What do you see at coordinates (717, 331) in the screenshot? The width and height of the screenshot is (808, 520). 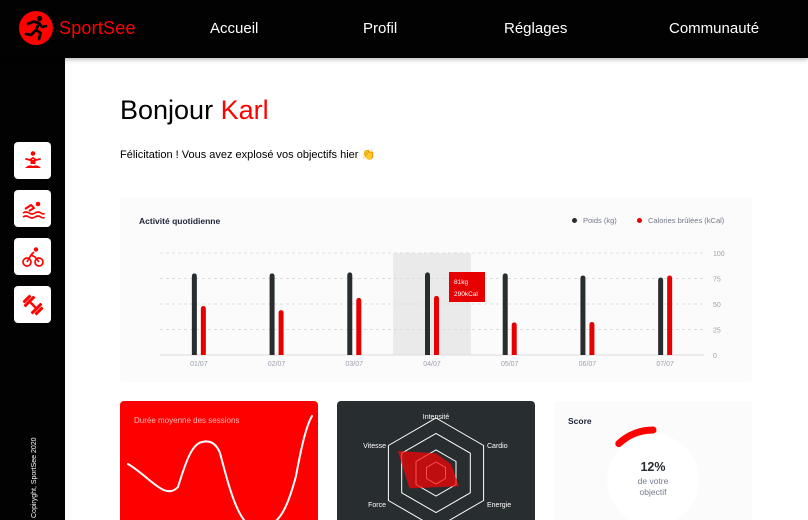 I see `y-tick-label: 25` at bounding box center [717, 331].